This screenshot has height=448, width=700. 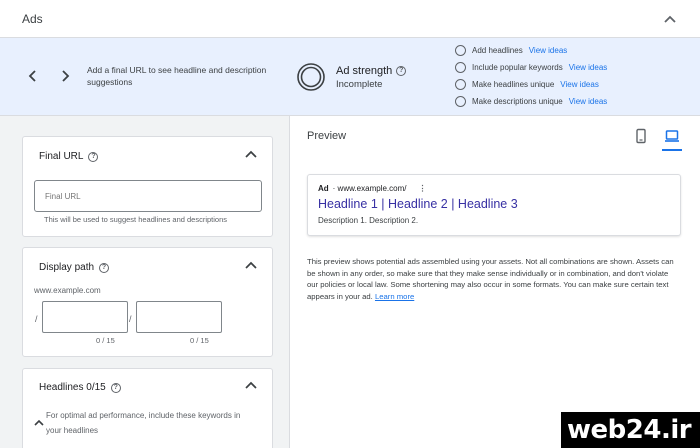 What do you see at coordinates (670, 19) in the screenshot?
I see `collapse-chevron-up-icon` at bounding box center [670, 19].